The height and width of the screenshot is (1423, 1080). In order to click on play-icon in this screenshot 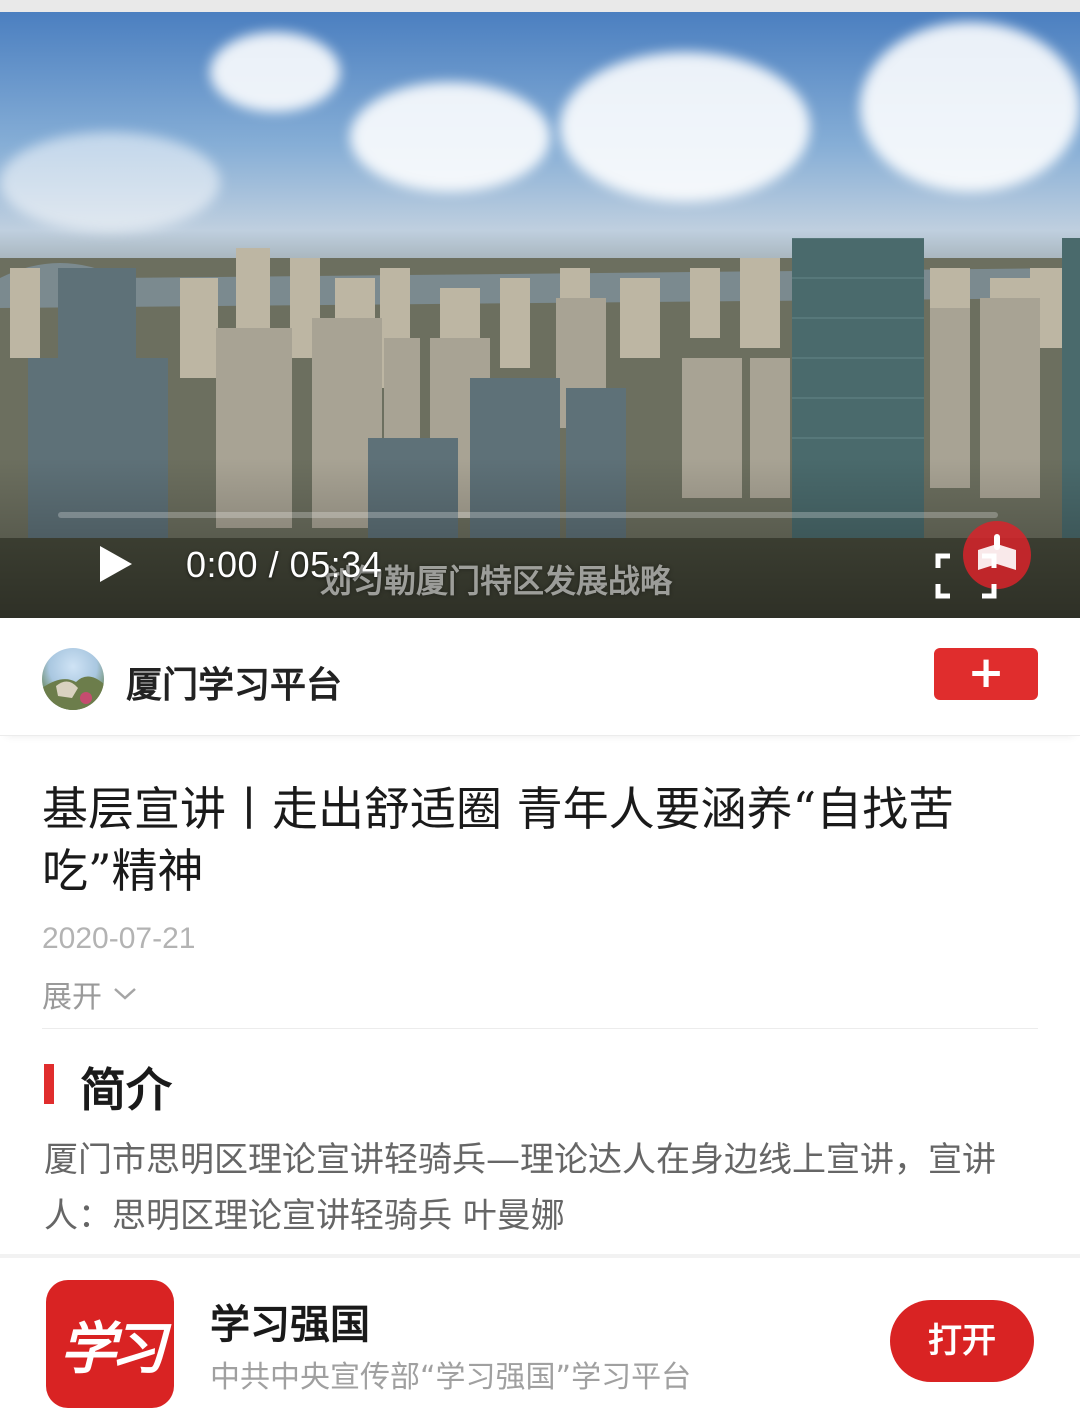, I will do `click(116, 564)`.